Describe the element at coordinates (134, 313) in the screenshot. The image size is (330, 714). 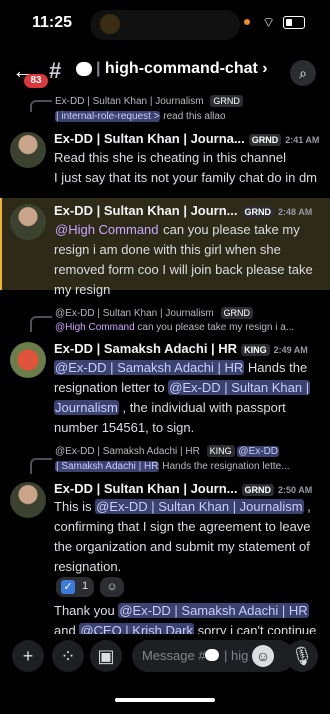
I see `reply-author: @Ex-DD | Sultan Khan | Journalism` at that location.